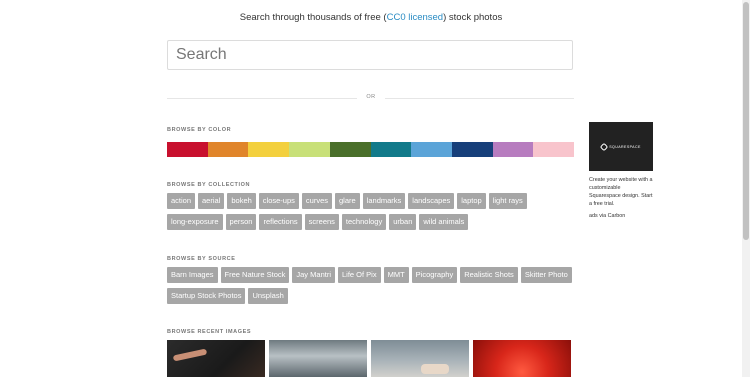 Image resolution: width=750 pixels, height=377 pixels. I want to click on source-tag: MMT, so click(396, 275).